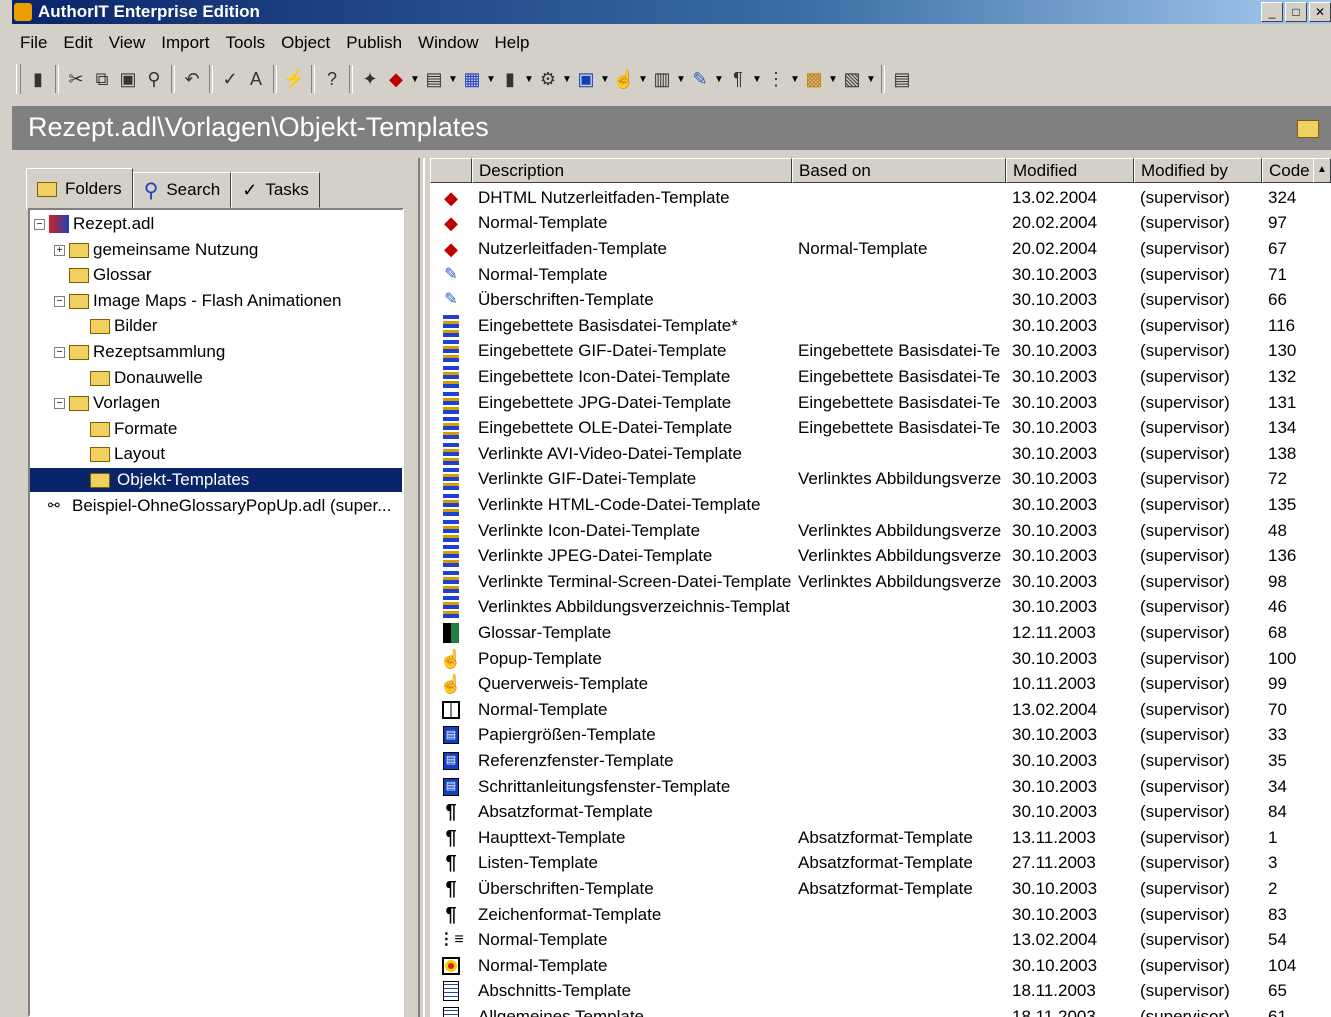 The image size is (1331, 1017). What do you see at coordinates (1296, 12) in the screenshot?
I see `maximize-button: □` at bounding box center [1296, 12].